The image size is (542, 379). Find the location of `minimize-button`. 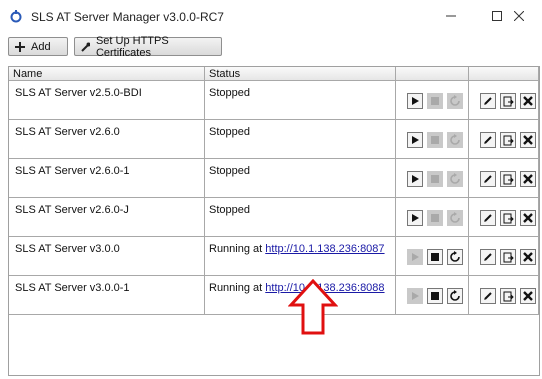

minimize-button is located at coordinates (451, 16).